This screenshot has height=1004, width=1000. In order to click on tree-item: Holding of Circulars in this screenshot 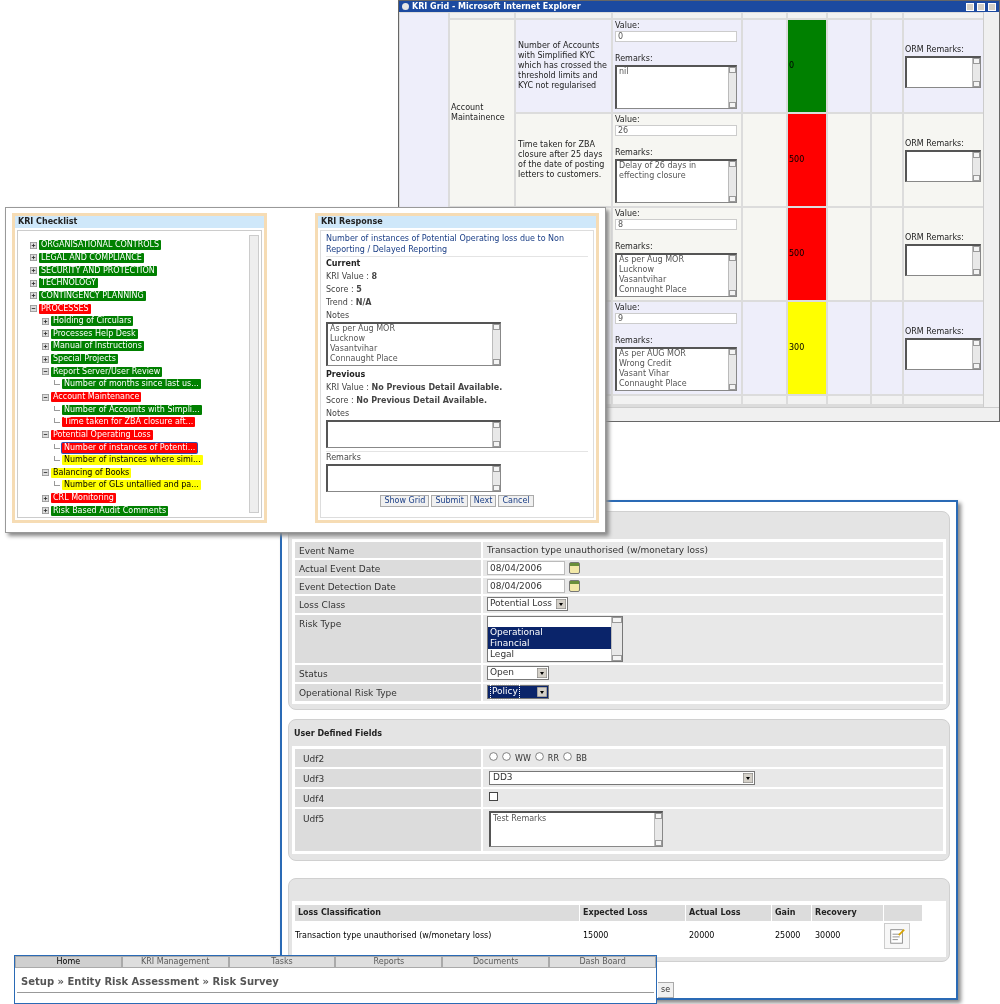, I will do `click(92, 321)`.